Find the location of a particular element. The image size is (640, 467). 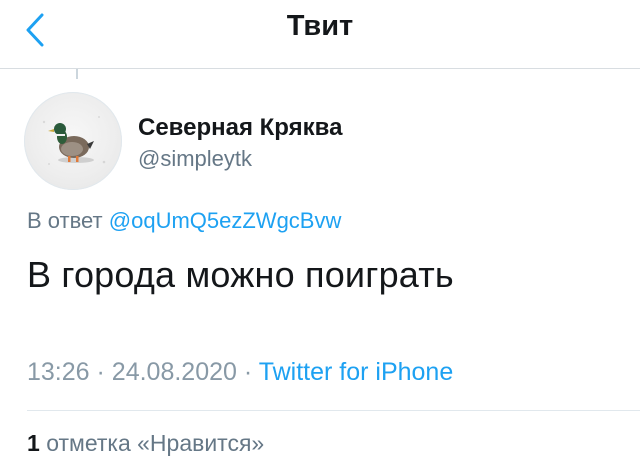

thread-connector-line is located at coordinates (77, 74).